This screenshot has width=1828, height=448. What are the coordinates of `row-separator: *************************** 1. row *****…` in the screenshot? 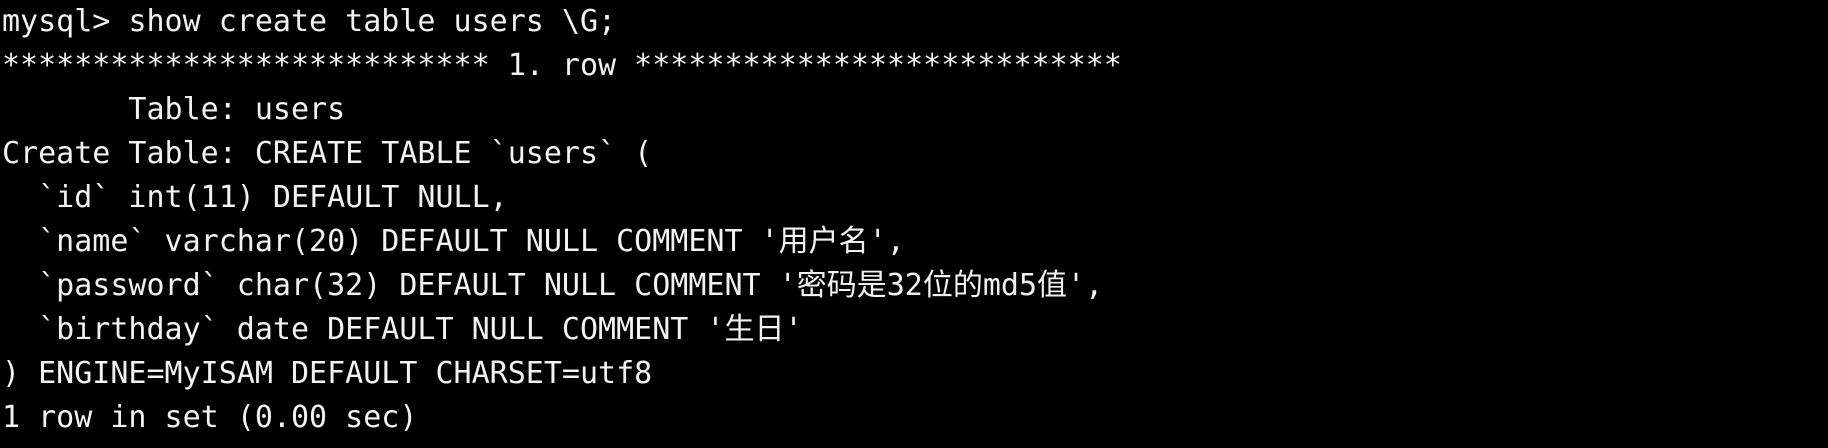 It's located at (562, 65).